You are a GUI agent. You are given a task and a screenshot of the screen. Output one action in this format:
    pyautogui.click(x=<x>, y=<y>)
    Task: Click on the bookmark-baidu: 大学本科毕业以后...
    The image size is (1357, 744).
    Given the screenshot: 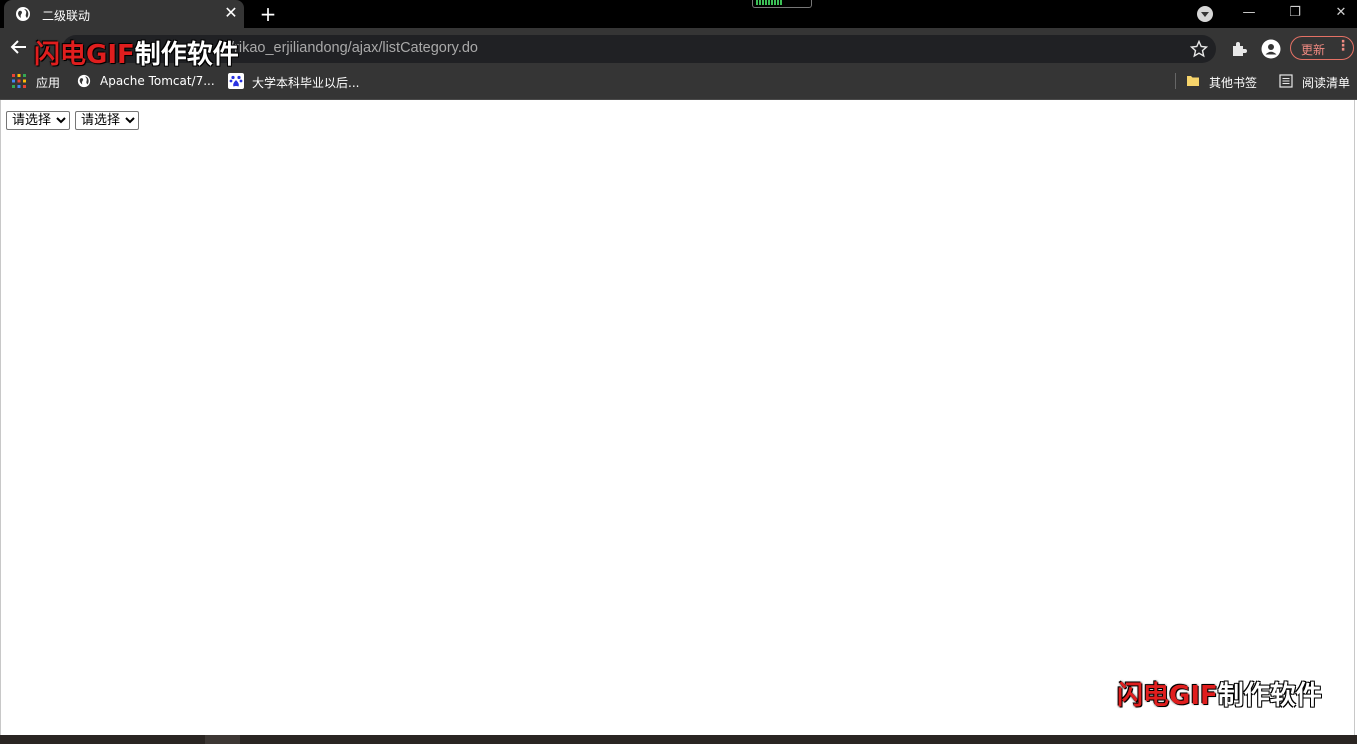 What is the action you would take?
    pyautogui.click(x=305, y=82)
    